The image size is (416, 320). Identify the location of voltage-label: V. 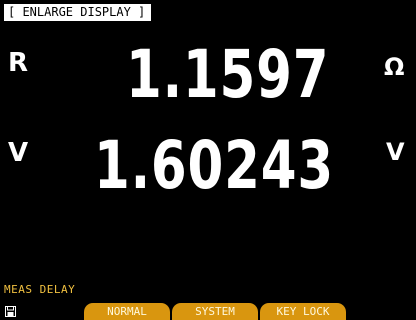
(18, 153).